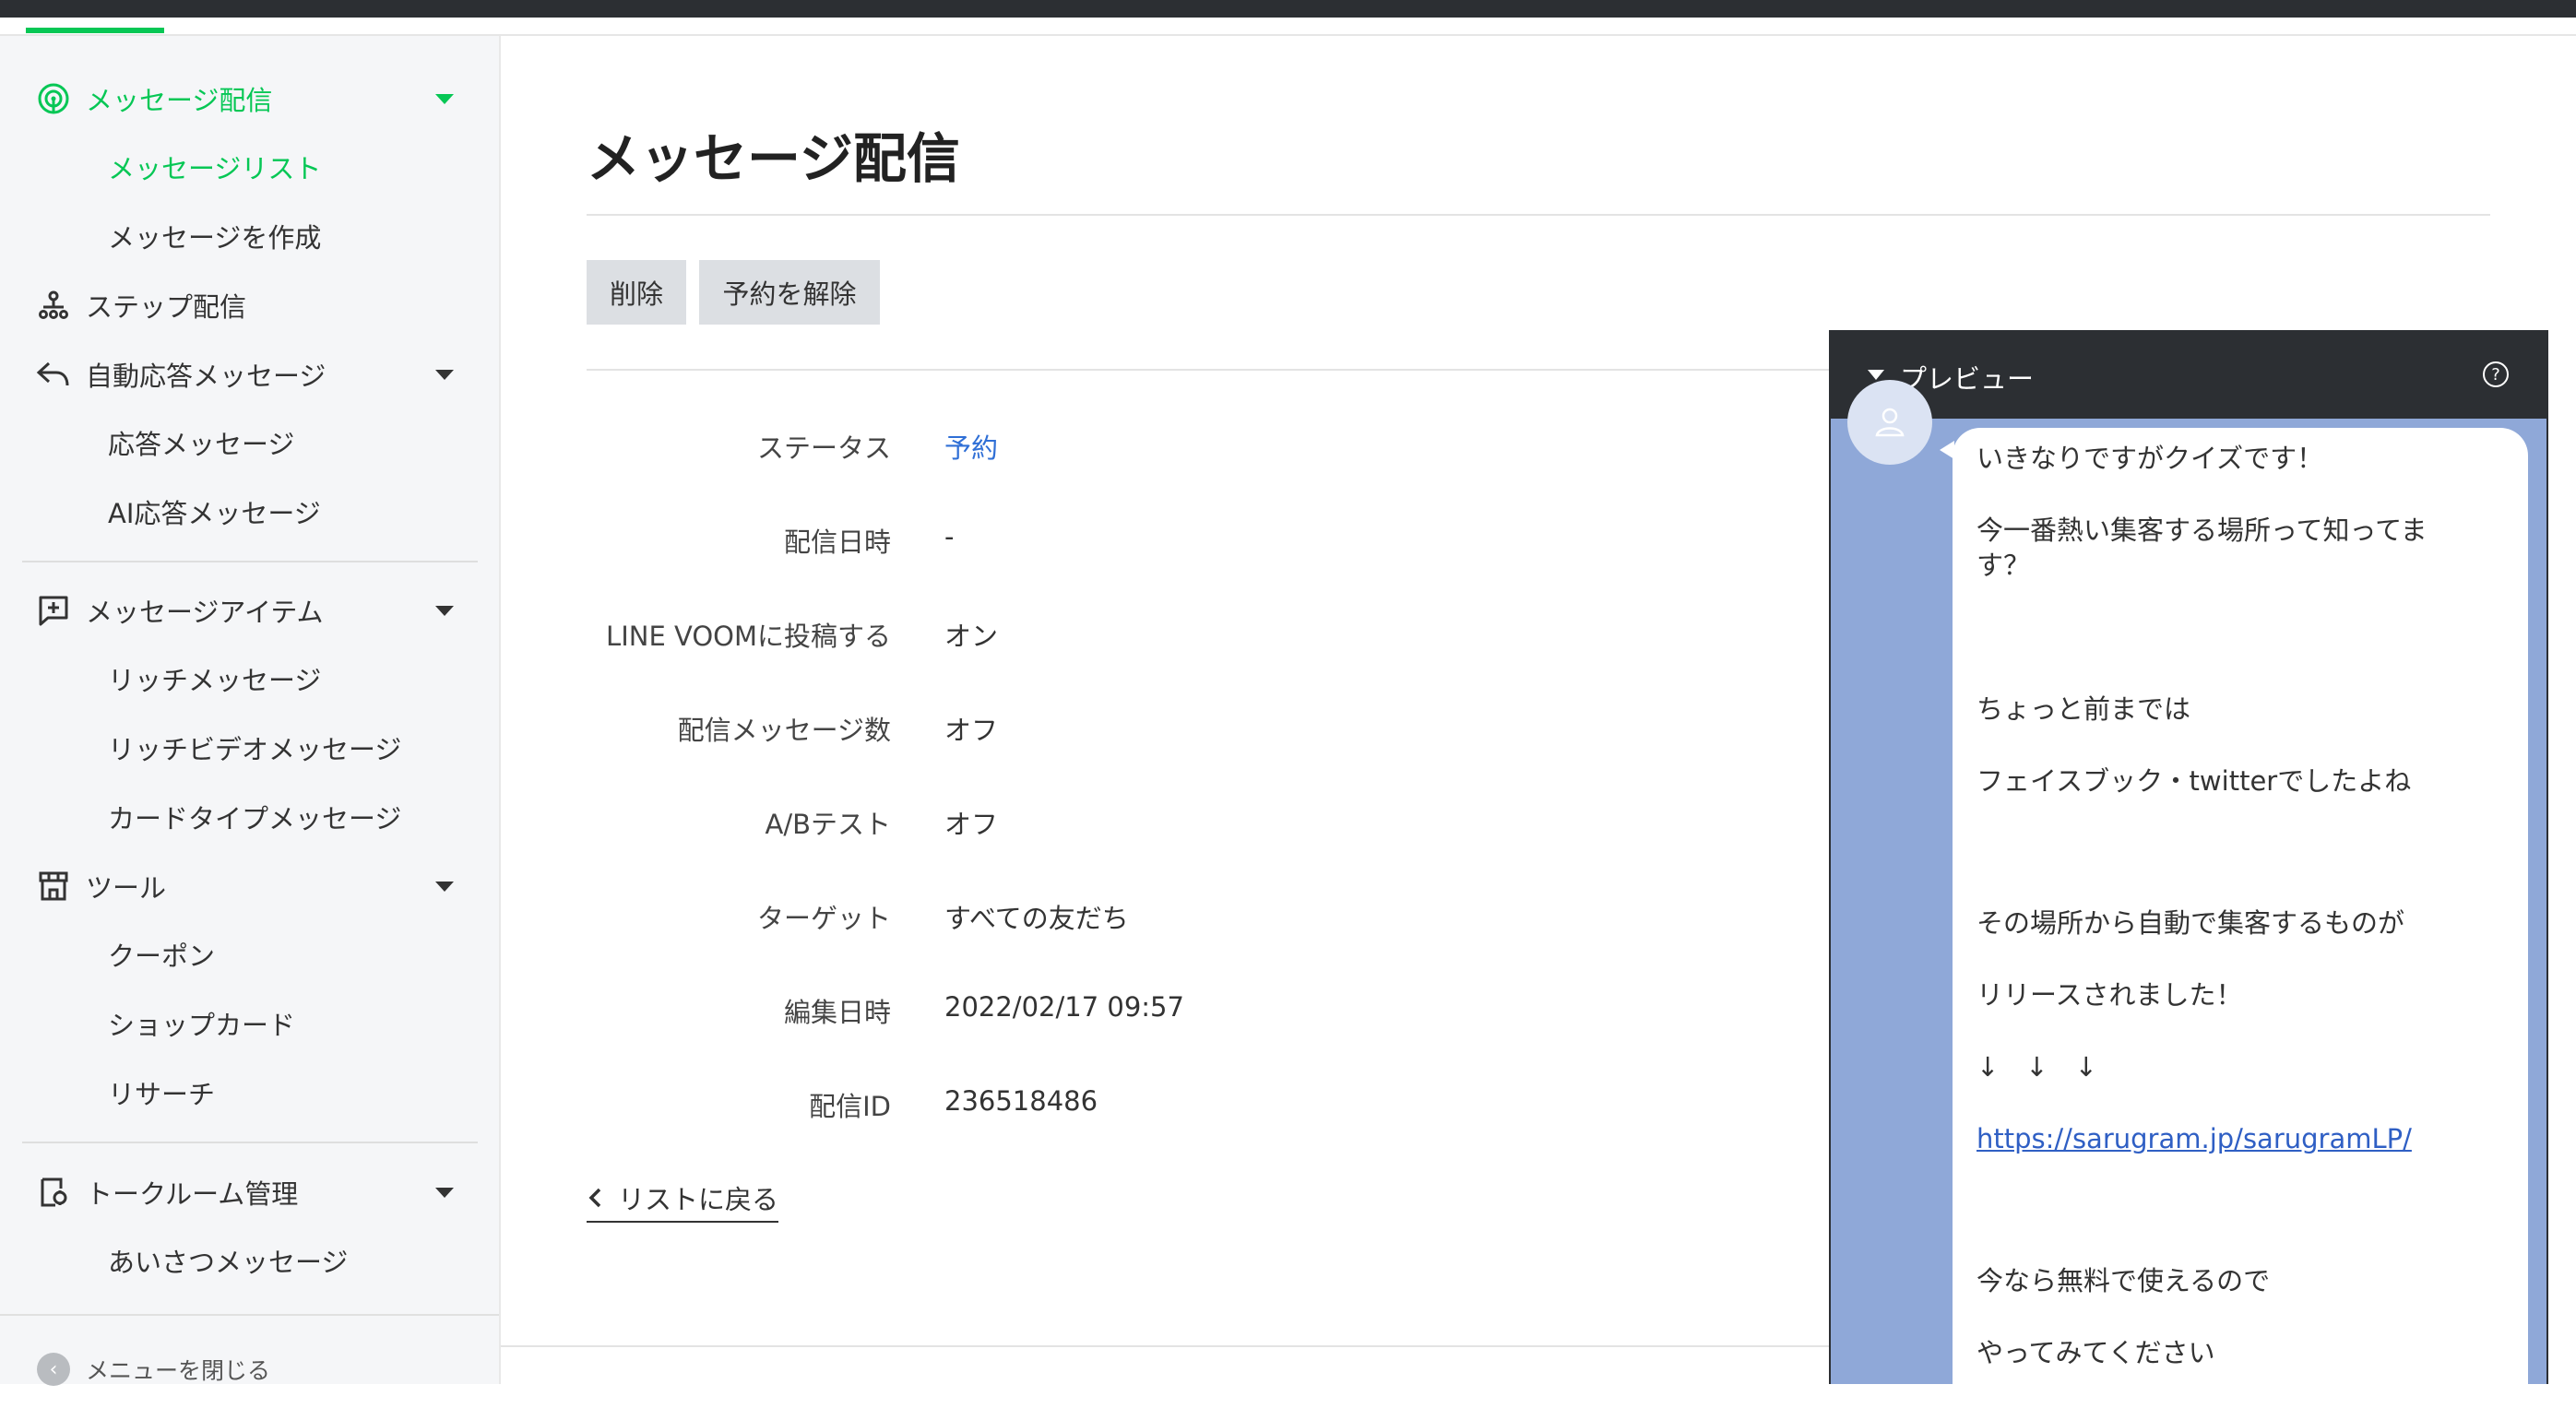 The image size is (2576, 1420). Describe the element at coordinates (2110, 995) in the screenshot. I see `message-line: リリースされました！` at that location.